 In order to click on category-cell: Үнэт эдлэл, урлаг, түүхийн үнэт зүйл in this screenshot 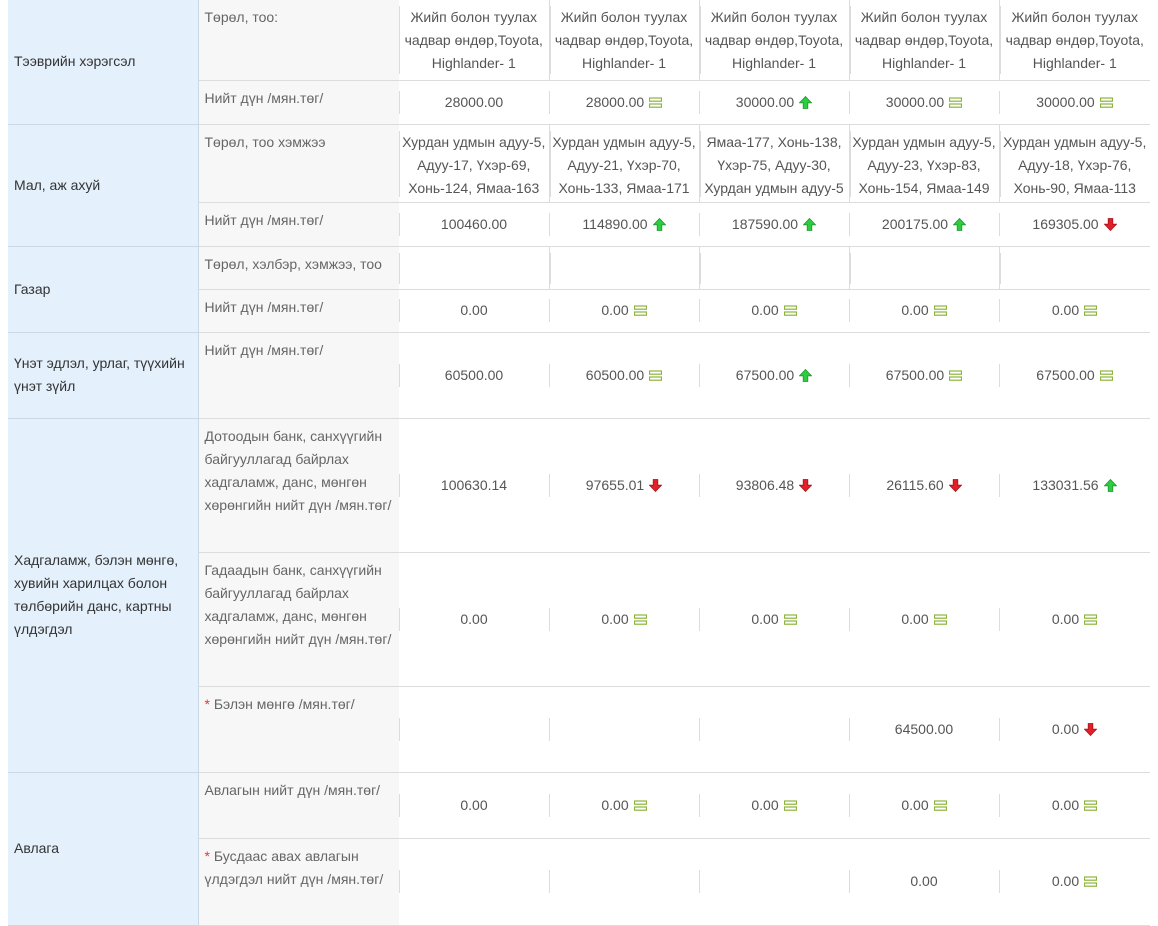, I will do `click(103, 375)`.